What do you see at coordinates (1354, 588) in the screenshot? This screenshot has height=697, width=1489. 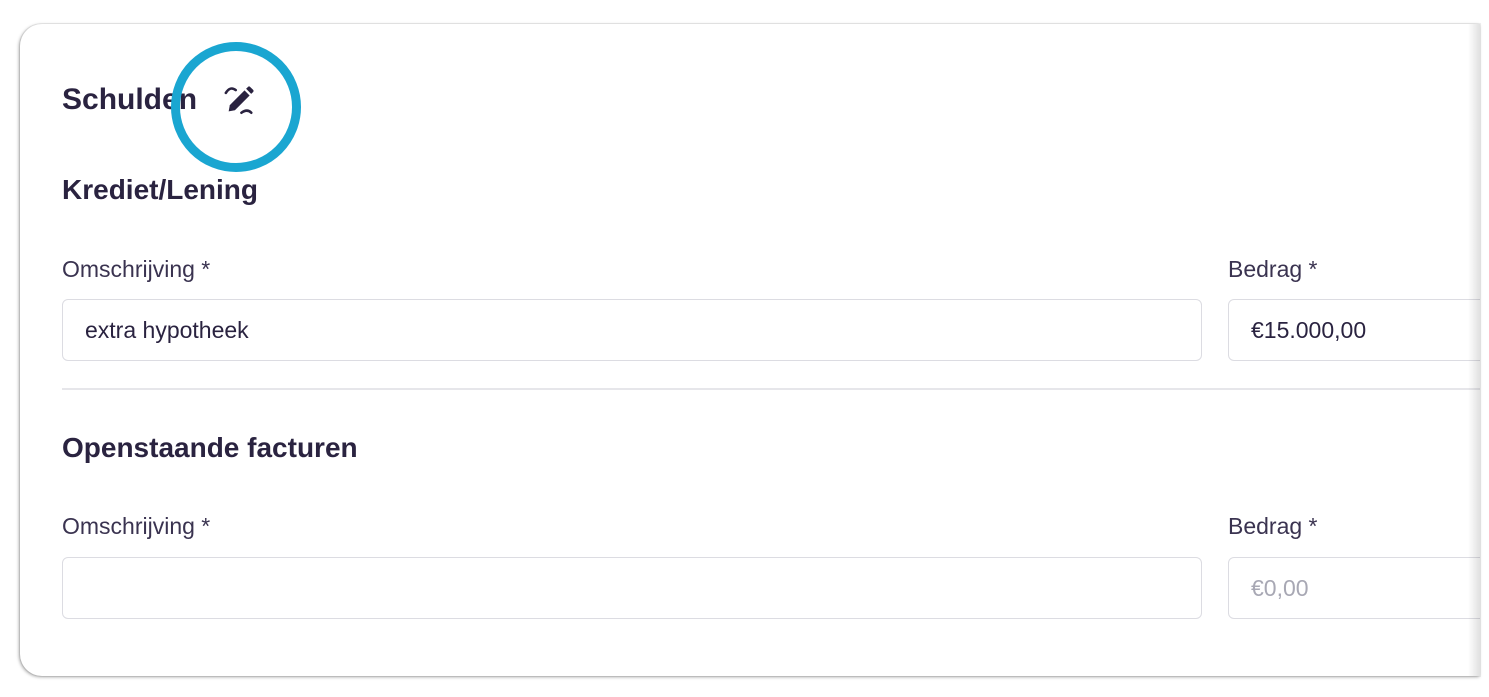 I see `invoice-amount-input` at bounding box center [1354, 588].